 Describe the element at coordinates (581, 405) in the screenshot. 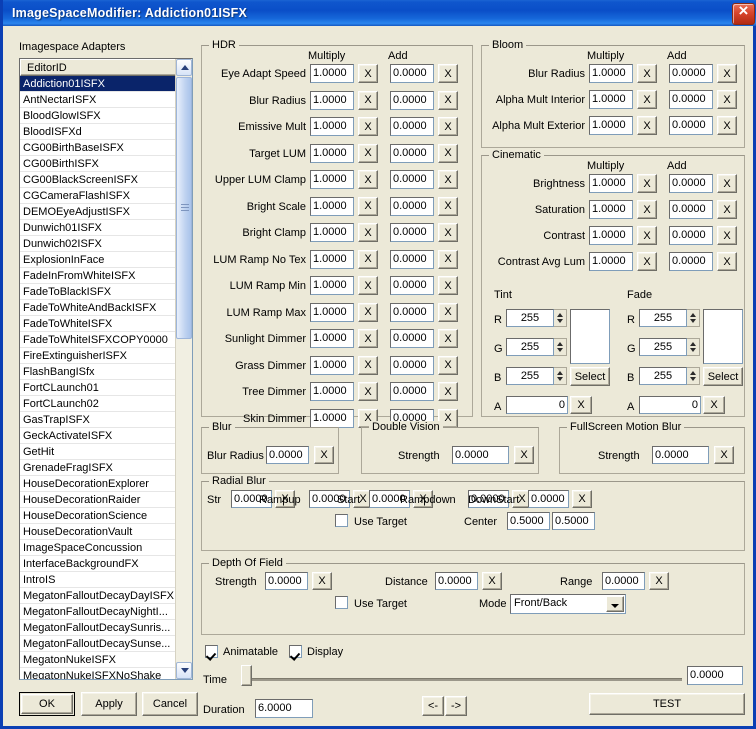

I see `tint-clear-button: X` at that location.